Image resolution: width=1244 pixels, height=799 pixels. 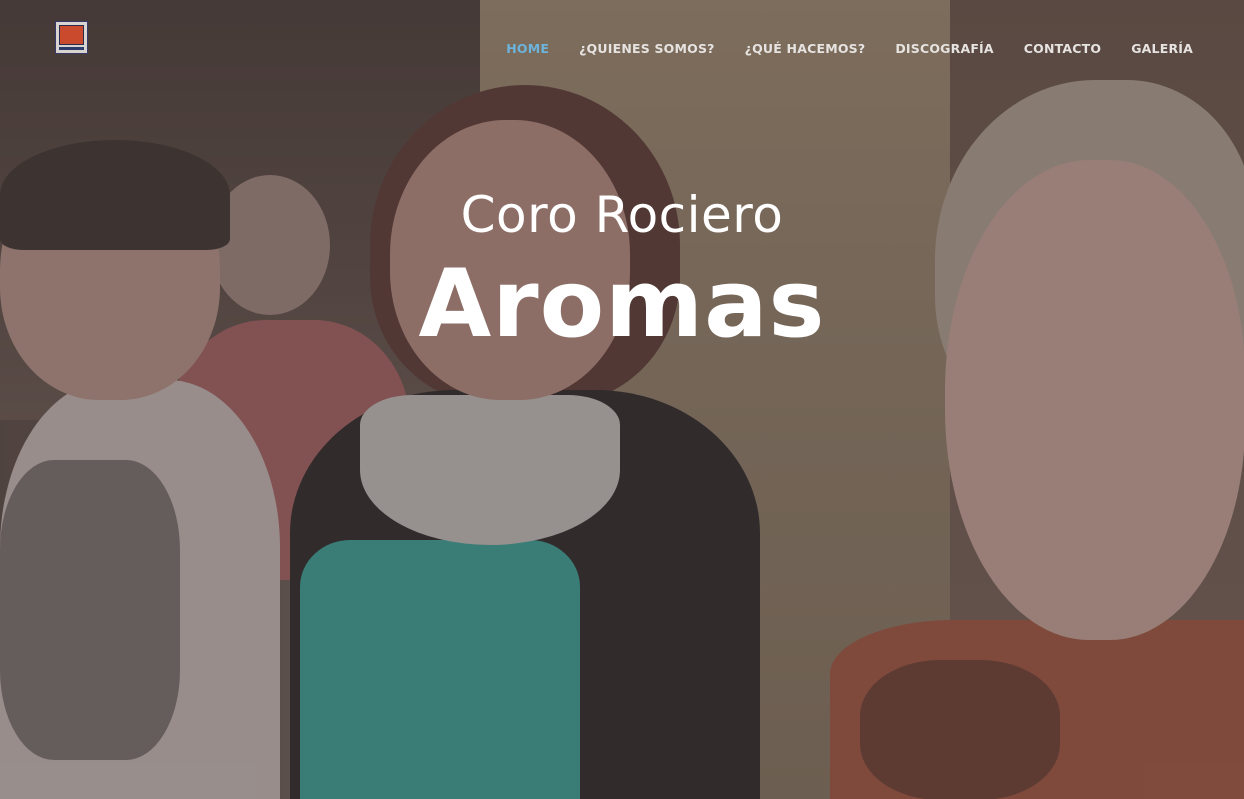 What do you see at coordinates (71, 48) in the screenshot?
I see `logo-strip` at bounding box center [71, 48].